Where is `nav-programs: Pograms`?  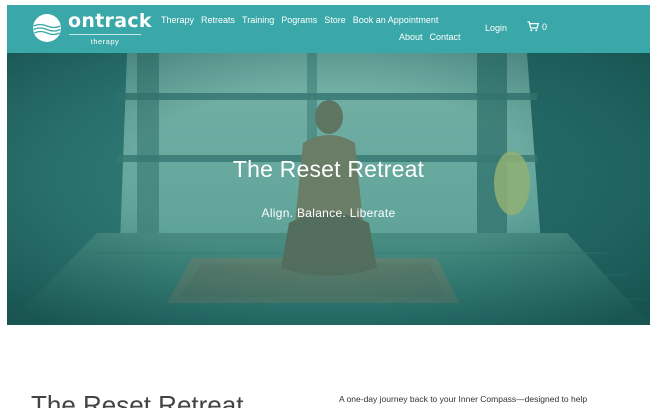 nav-programs: Pograms is located at coordinates (299, 20).